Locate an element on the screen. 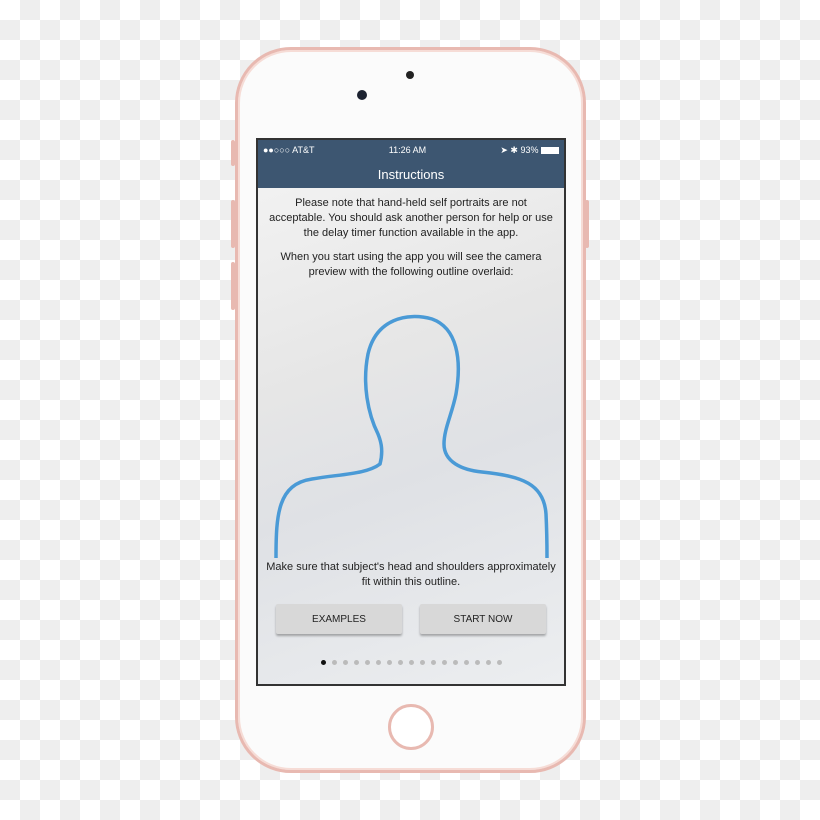 The height and width of the screenshot is (820, 820). front-camera is located at coordinates (362, 95).